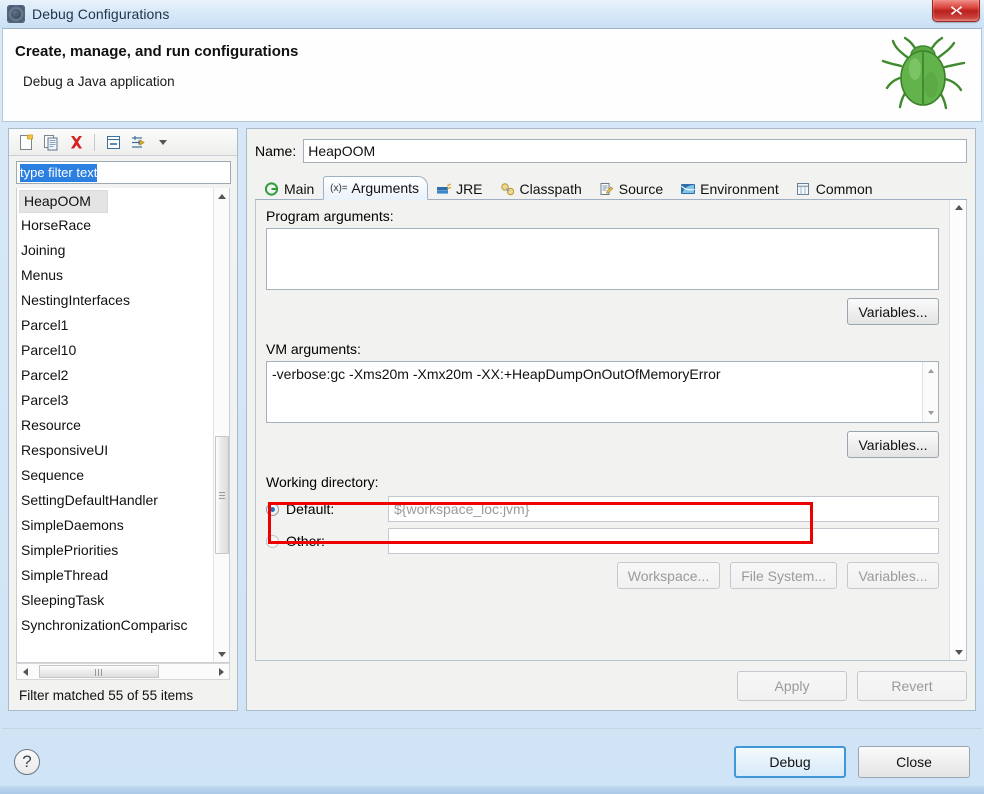 The height and width of the screenshot is (794, 984). I want to click on working-directory-other-row: Other:, so click(602, 541).